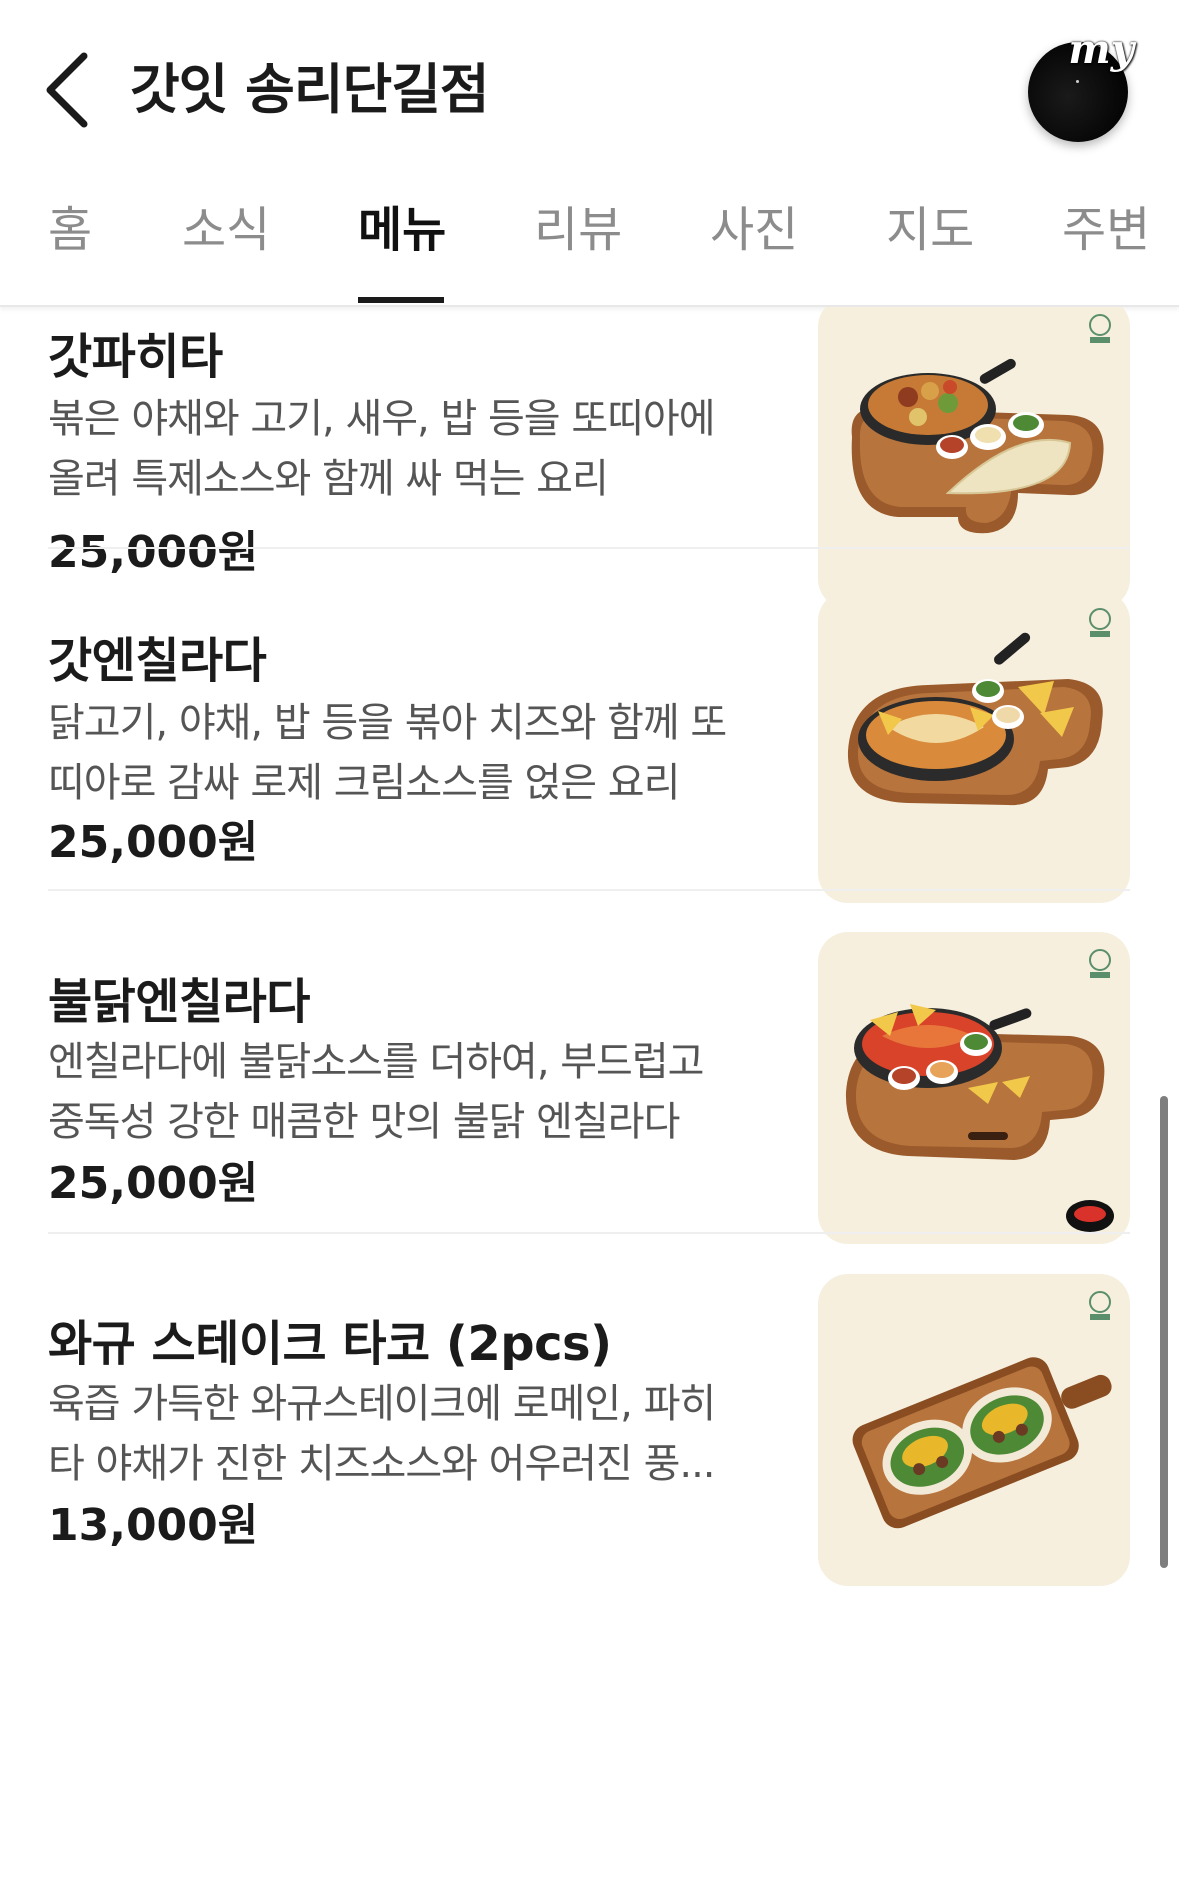 The width and height of the screenshot is (1179, 1882). I want to click on tab-bar: 홈 소식 메뉴 리뷰 사진 지도 주변, so click(589, 248).